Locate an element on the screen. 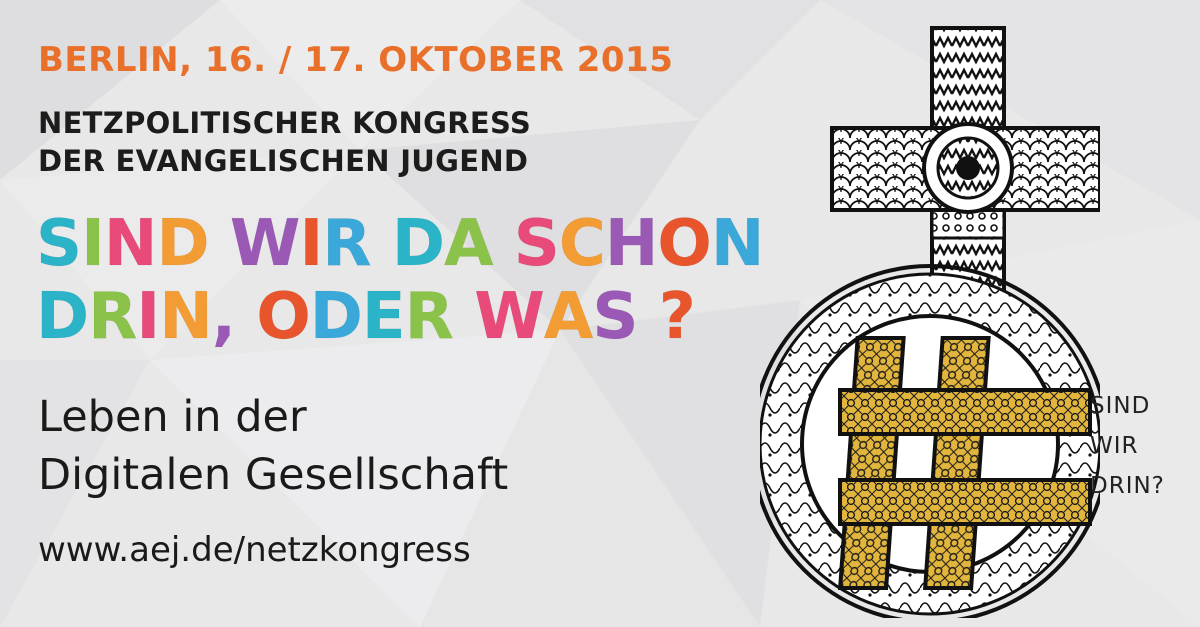 Image resolution: width=1200 pixels, height=627 pixels. website-link: www.aej.de/netzkongress is located at coordinates (254, 550).